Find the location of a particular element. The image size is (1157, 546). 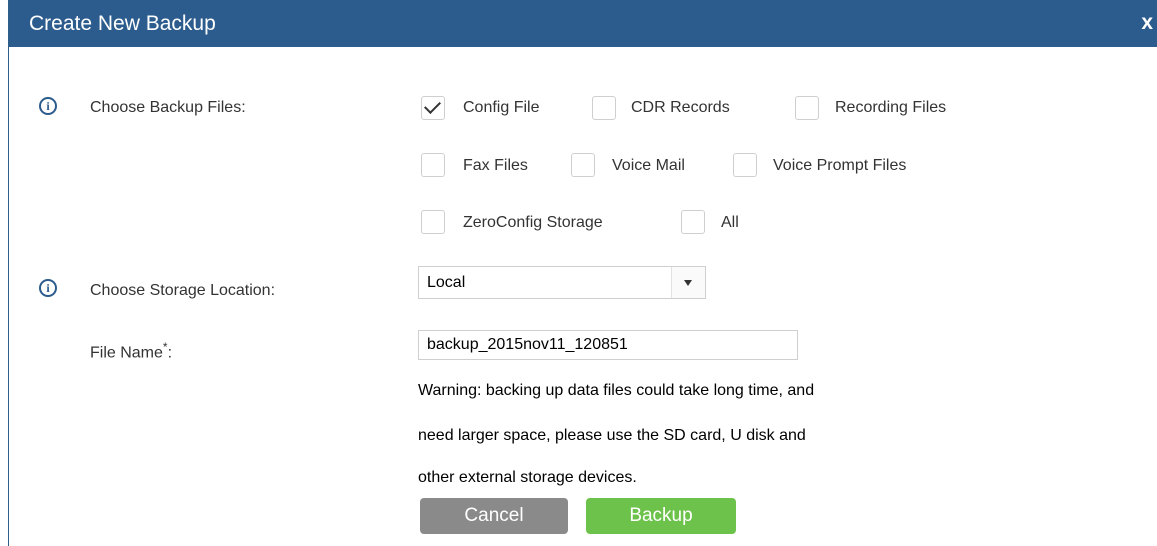

storage-location-value: Local is located at coordinates (446, 282).